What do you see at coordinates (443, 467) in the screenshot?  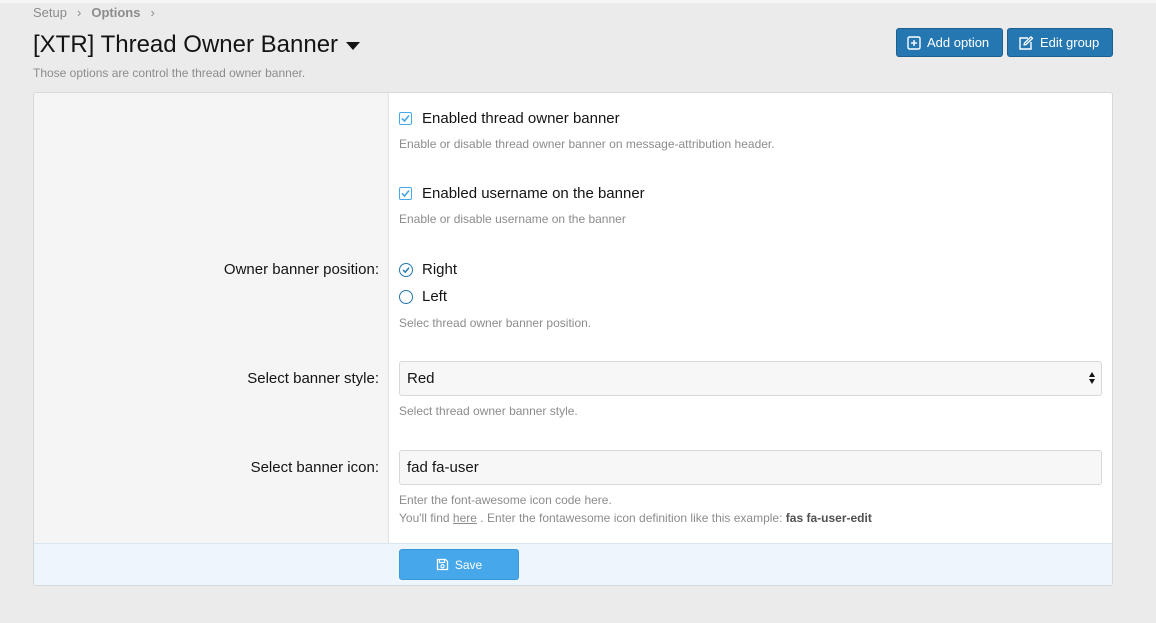 I see `banner-icon-value: fad fa-user` at bounding box center [443, 467].